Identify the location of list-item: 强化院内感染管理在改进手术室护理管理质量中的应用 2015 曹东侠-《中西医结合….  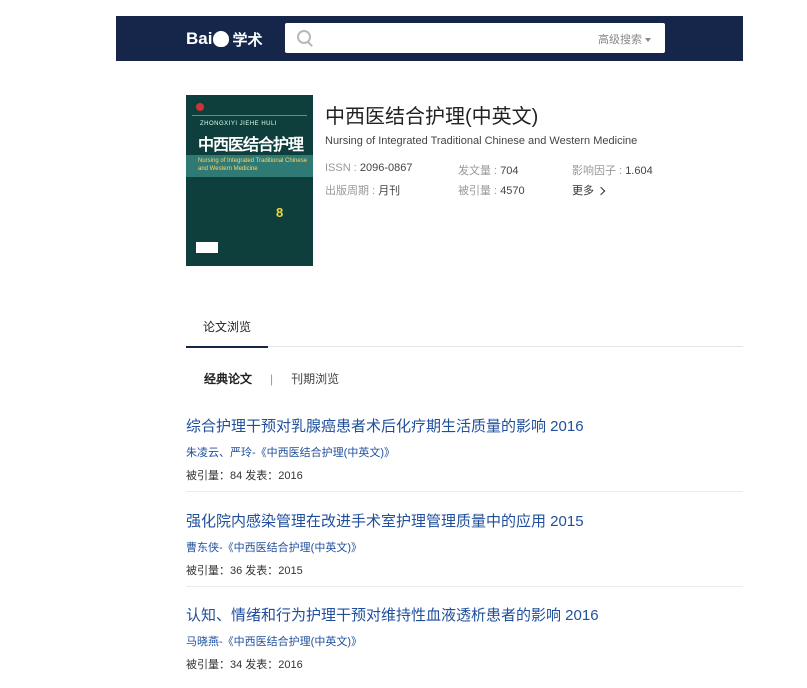
(464, 548).